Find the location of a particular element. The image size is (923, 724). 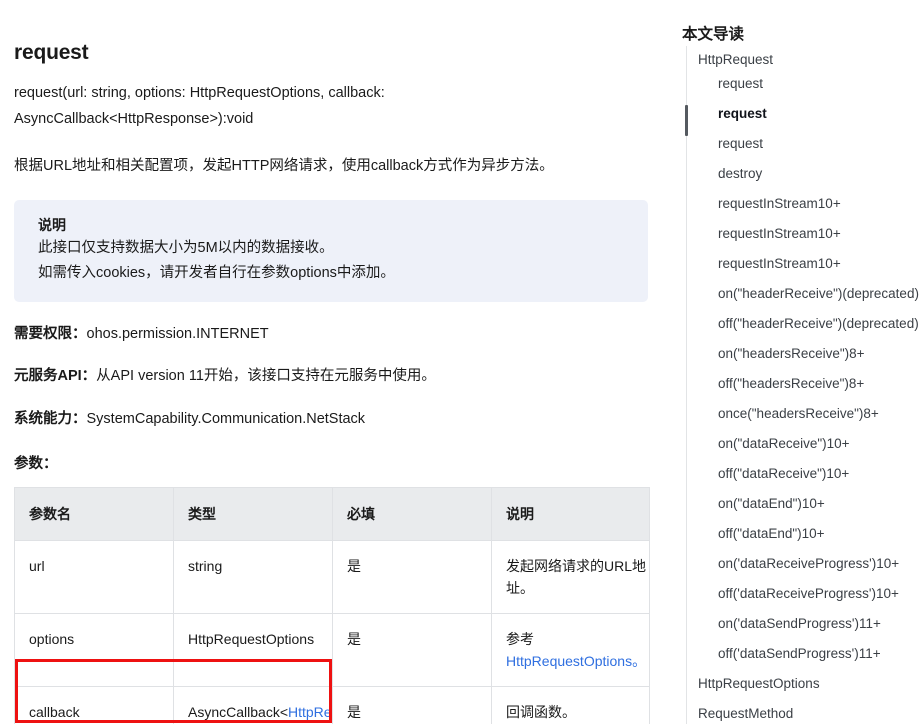

toc-item-on-data-send-progress: on('dataSendProgress')11+ is located at coordinates (796, 623).